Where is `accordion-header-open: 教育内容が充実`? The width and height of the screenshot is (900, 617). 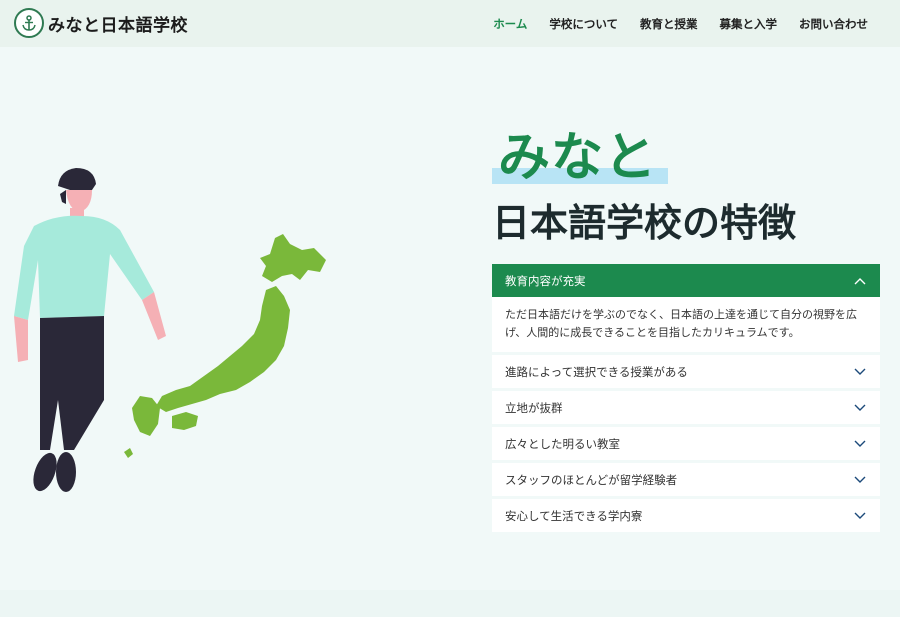
accordion-header-open: 教育内容が充実 is located at coordinates (686, 280).